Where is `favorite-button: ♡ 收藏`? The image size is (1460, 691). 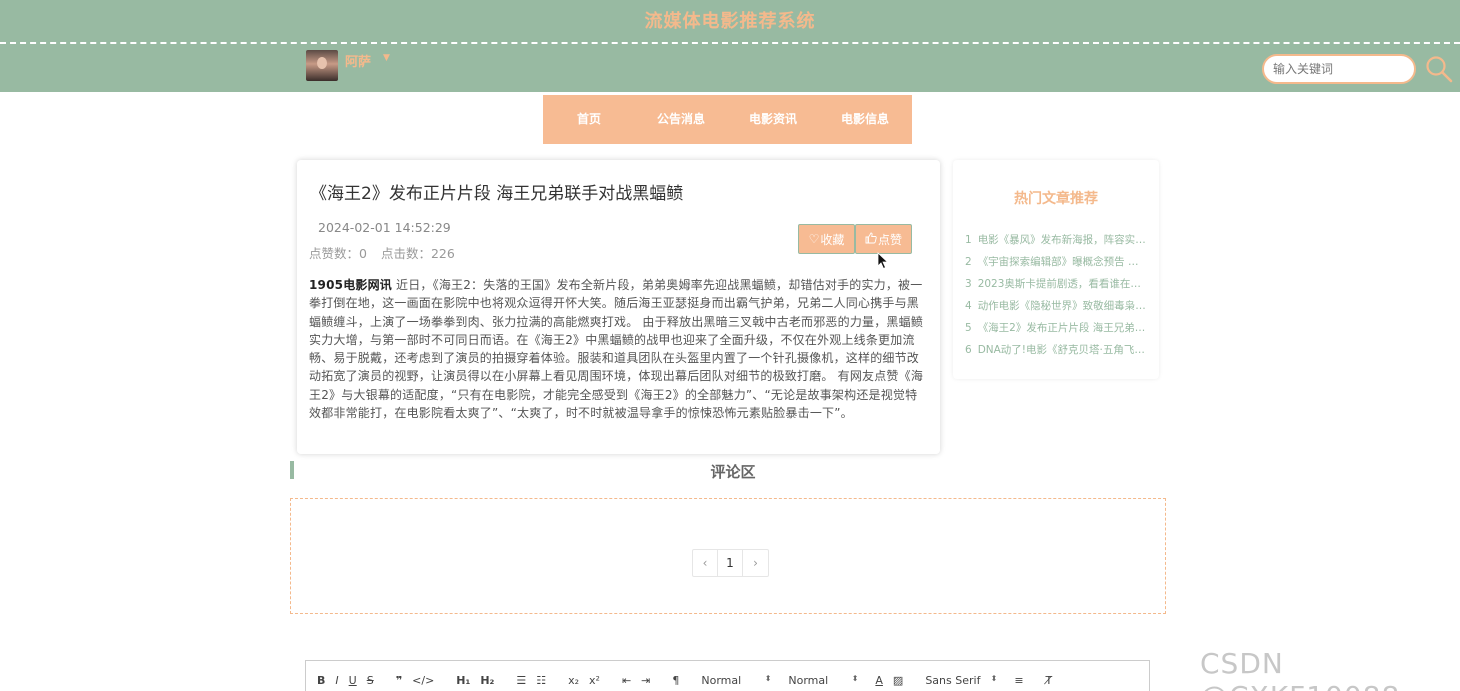 favorite-button: ♡ 收藏 is located at coordinates (826, 239).